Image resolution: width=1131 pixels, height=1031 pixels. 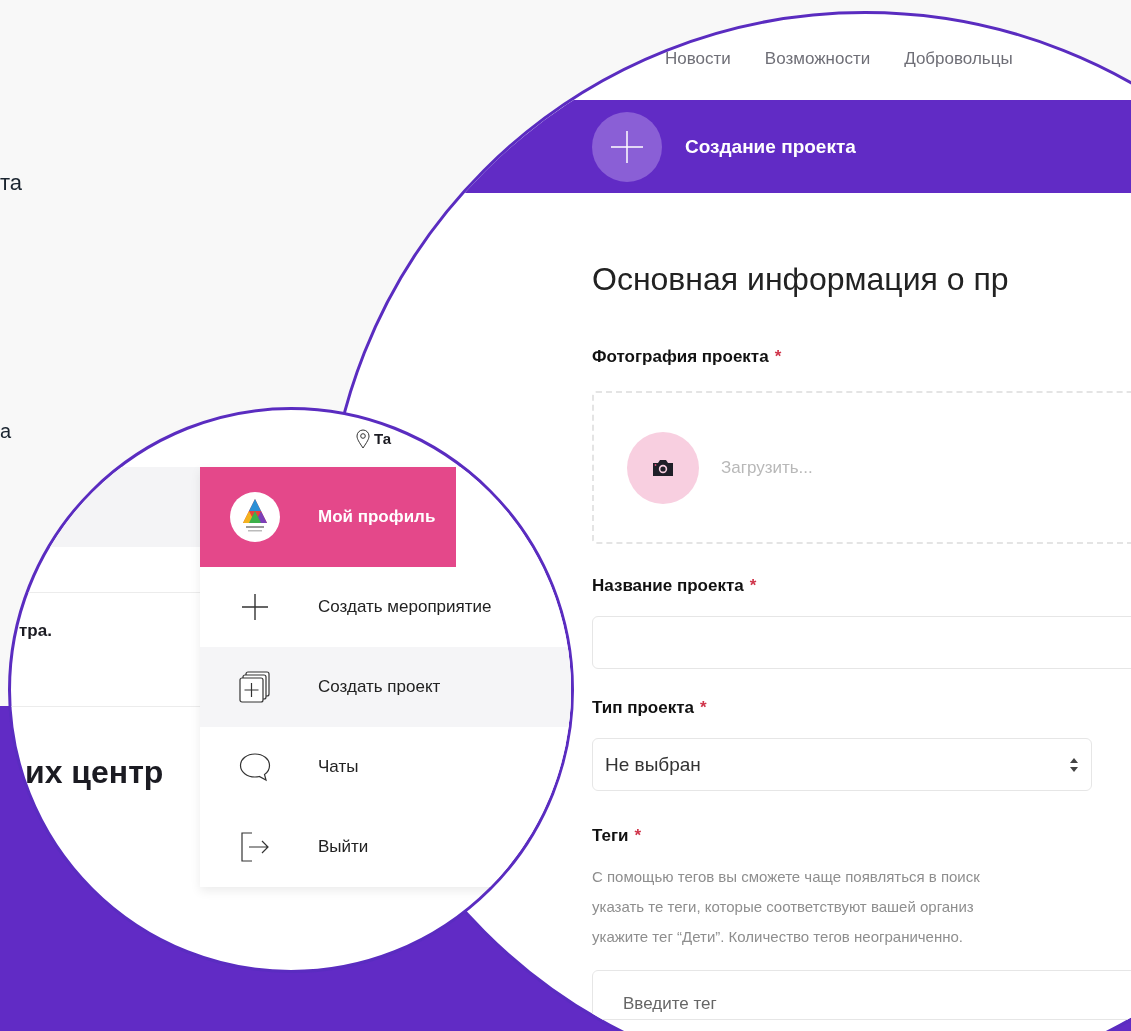 What do you see at coordinates (11, 183) in the screenshot?
I see `text-fragment: та` at bounding box center [11, 183].